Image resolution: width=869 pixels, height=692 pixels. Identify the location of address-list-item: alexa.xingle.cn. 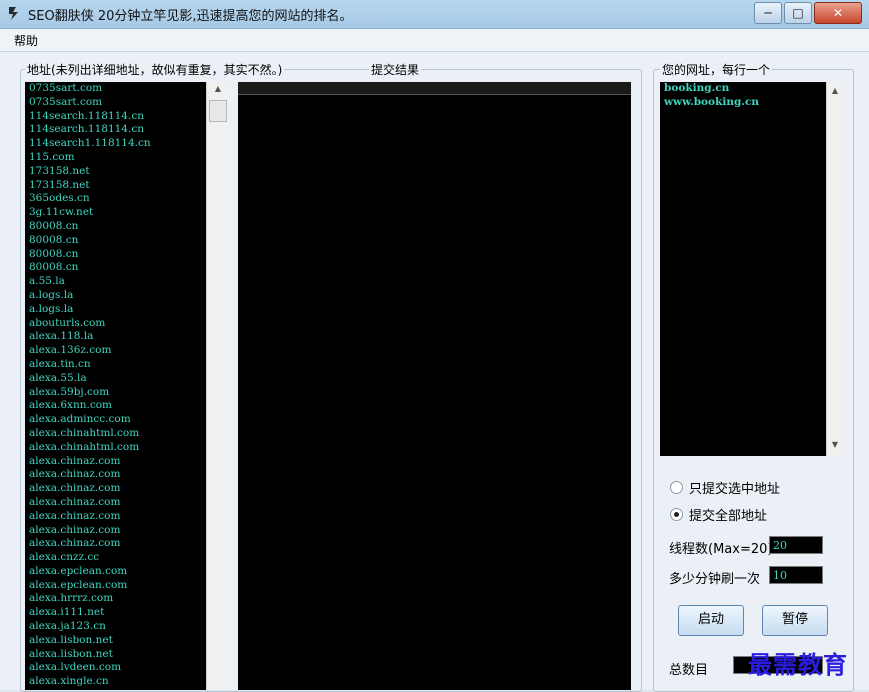
(115, 682).